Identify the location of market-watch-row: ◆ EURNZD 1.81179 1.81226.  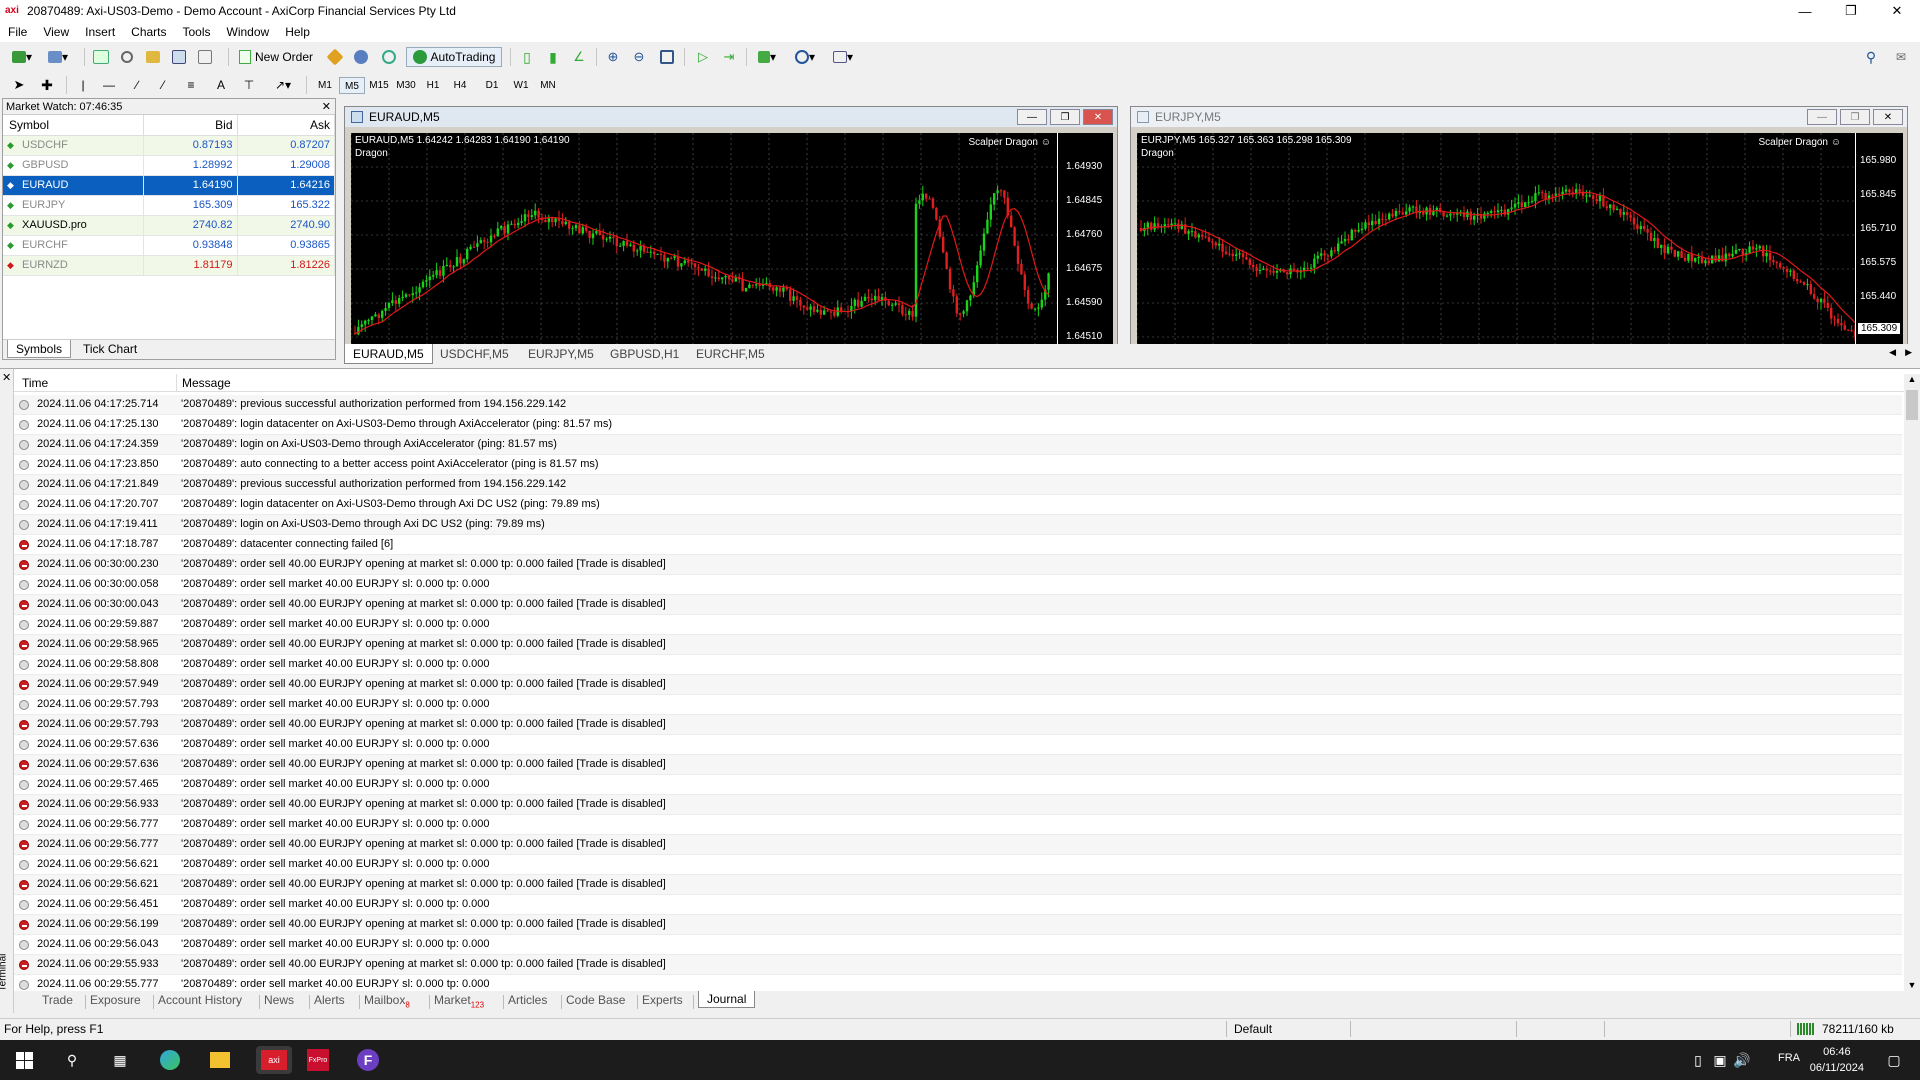
(169, 265).